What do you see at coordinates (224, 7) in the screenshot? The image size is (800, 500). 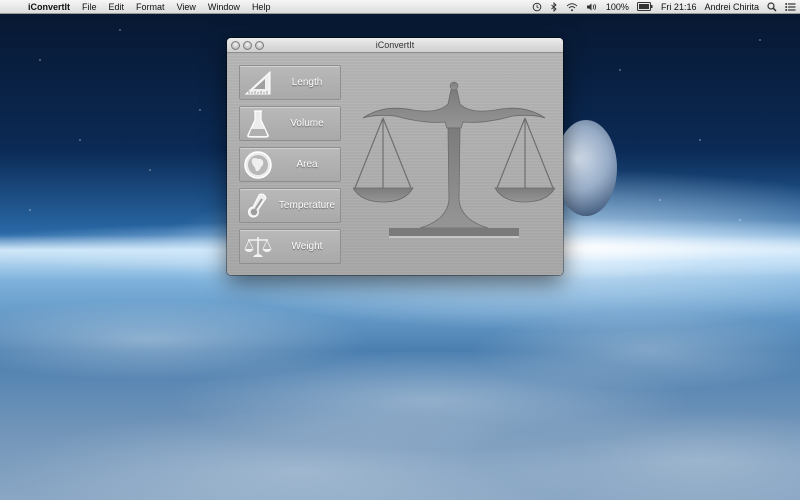 I see `menu-window: Window` at bounding box center [224, 7].